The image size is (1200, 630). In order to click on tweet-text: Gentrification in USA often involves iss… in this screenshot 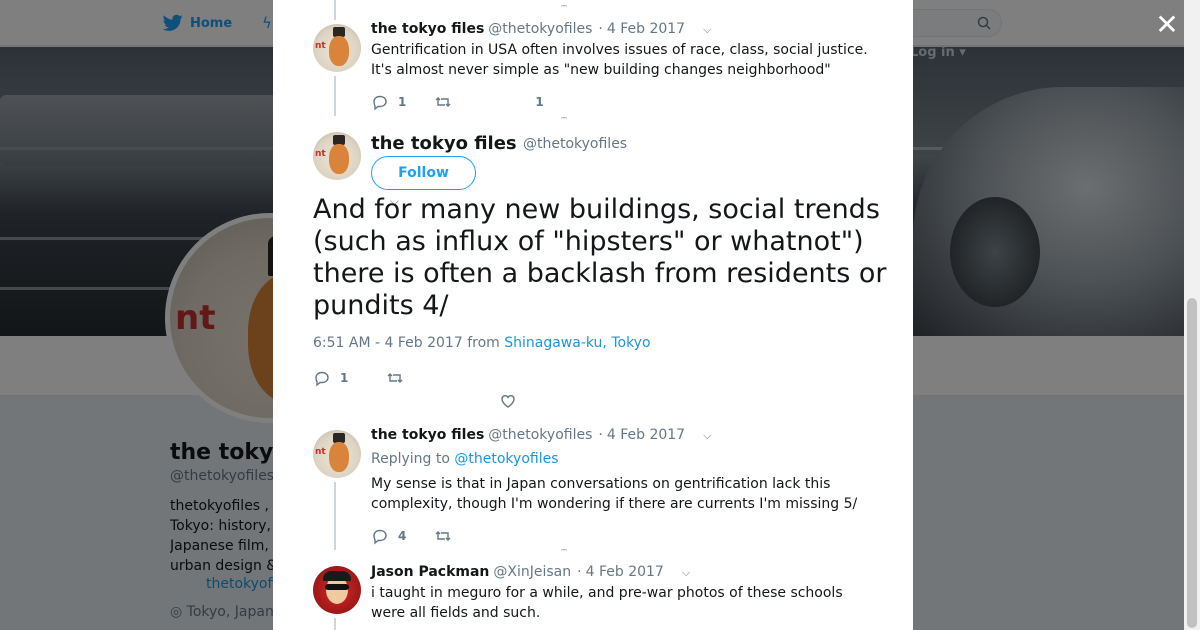, I will do `click(619, 60)`.